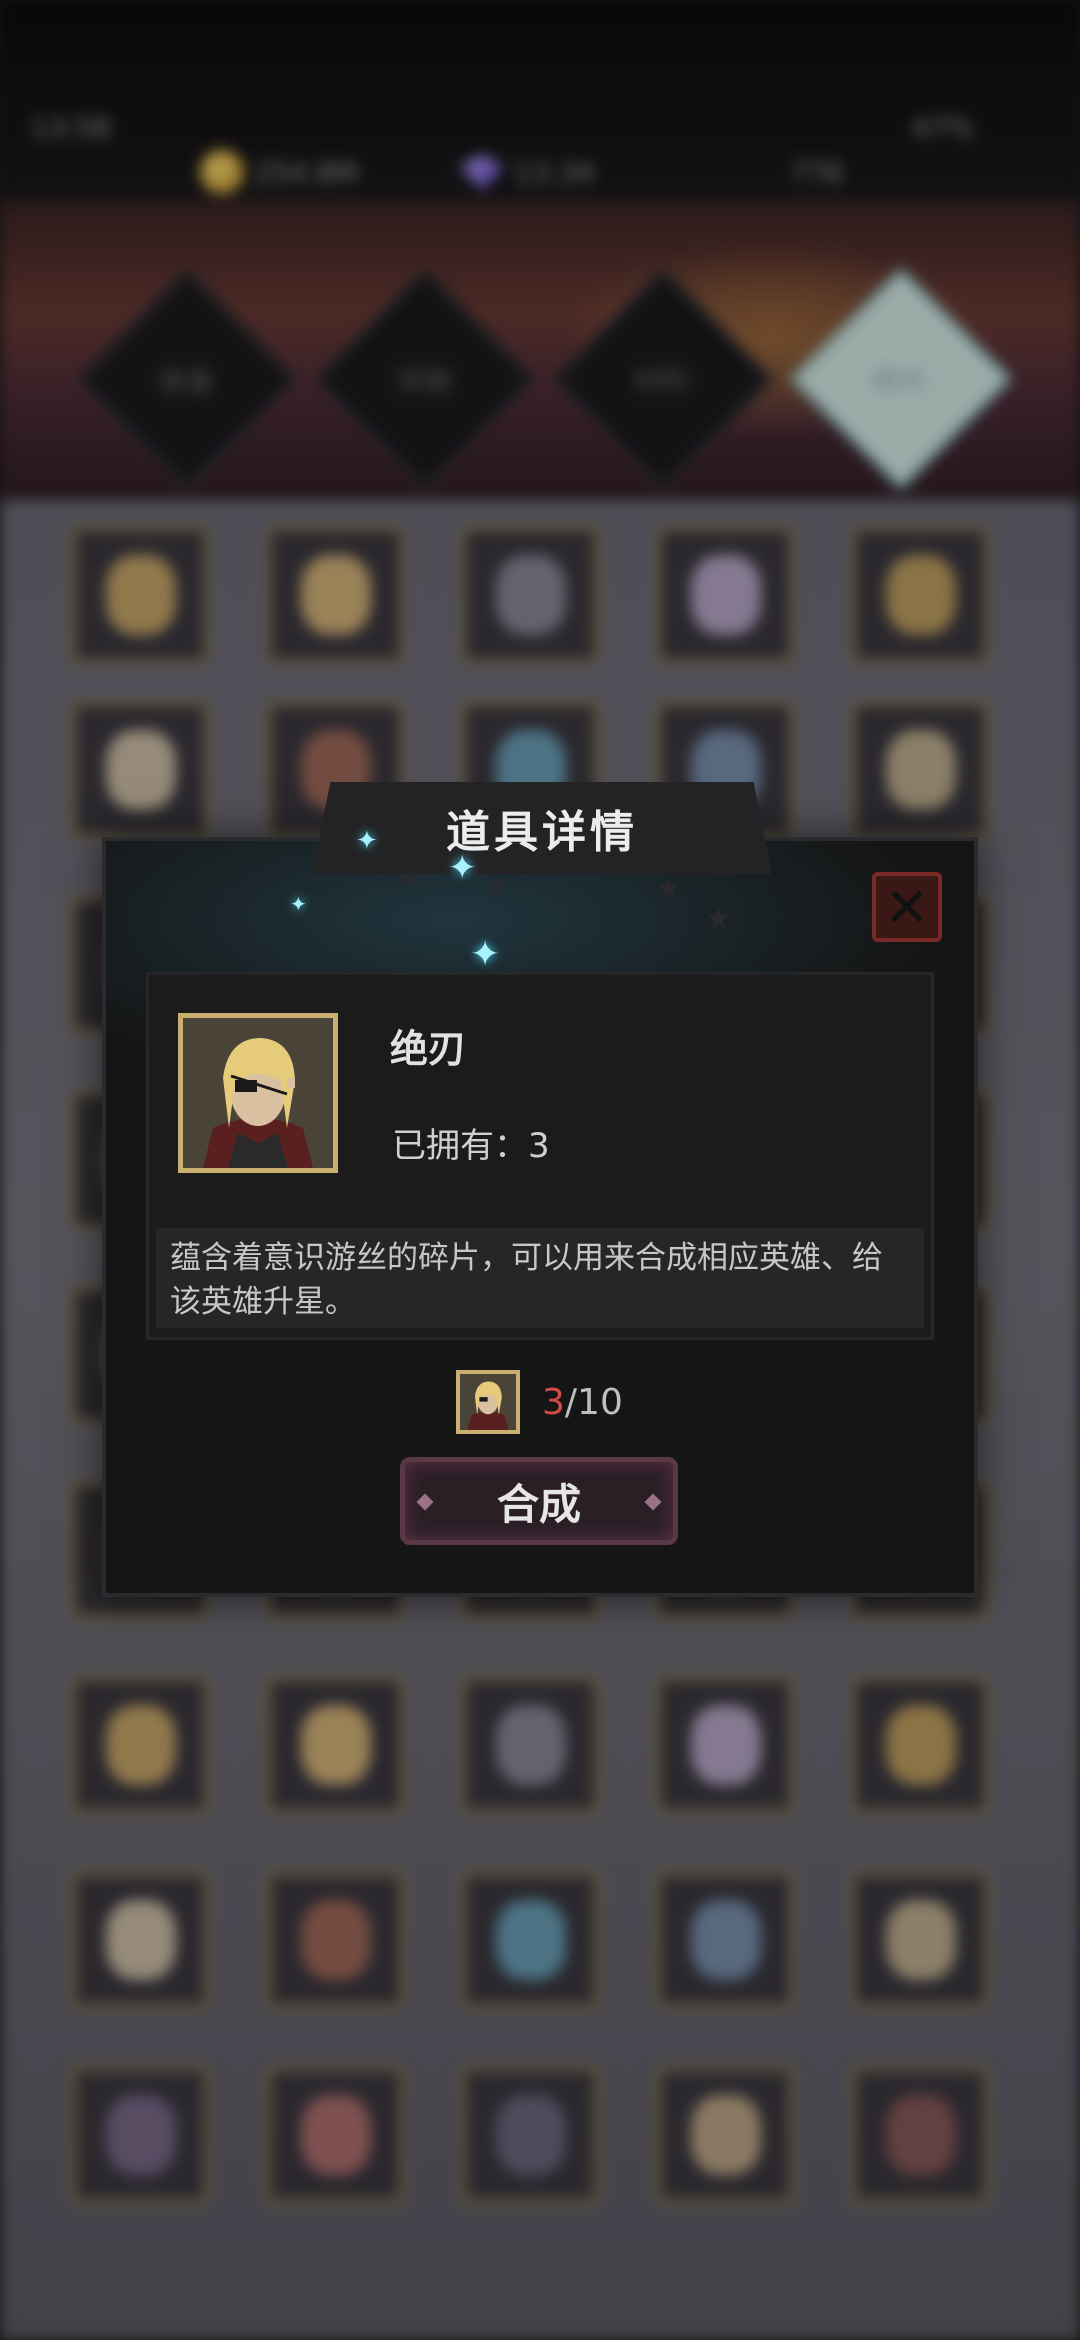 The width and height of the screenshot is (1080, 2340). I want to click on progress-current: 3, so click(553, 1402).